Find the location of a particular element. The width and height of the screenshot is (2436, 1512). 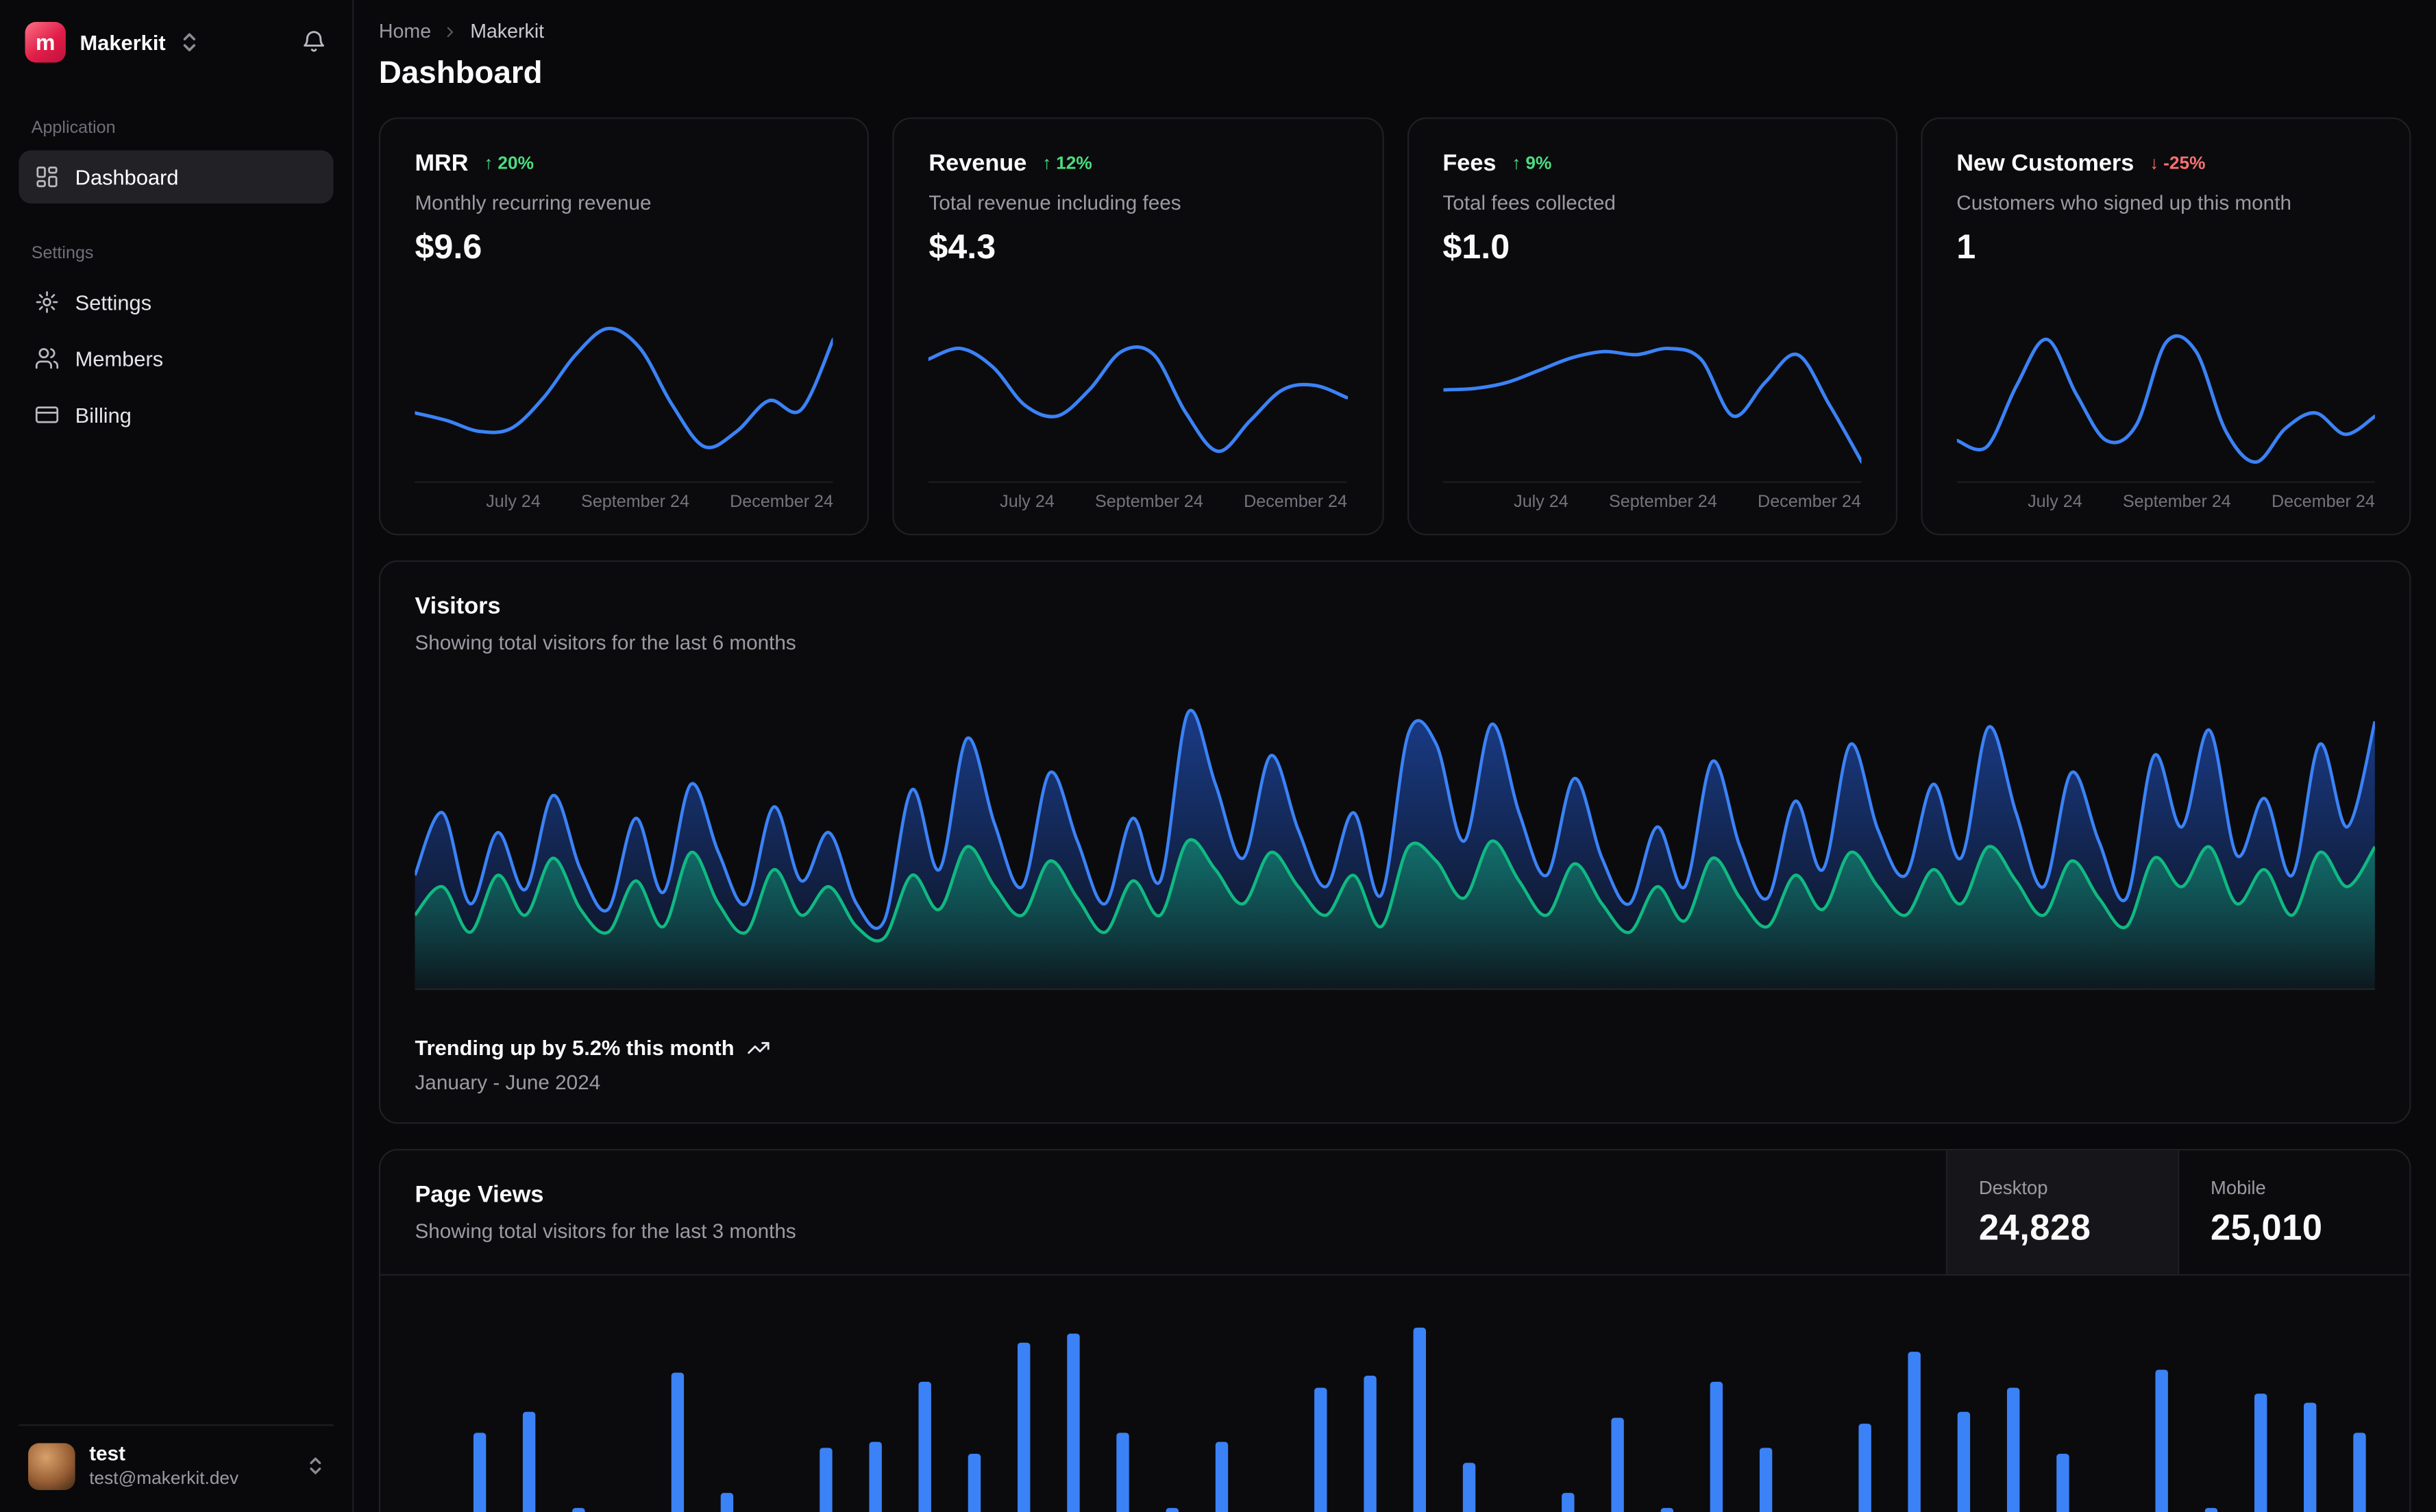

trending-up-icon is located at coordinates (759, 1047).